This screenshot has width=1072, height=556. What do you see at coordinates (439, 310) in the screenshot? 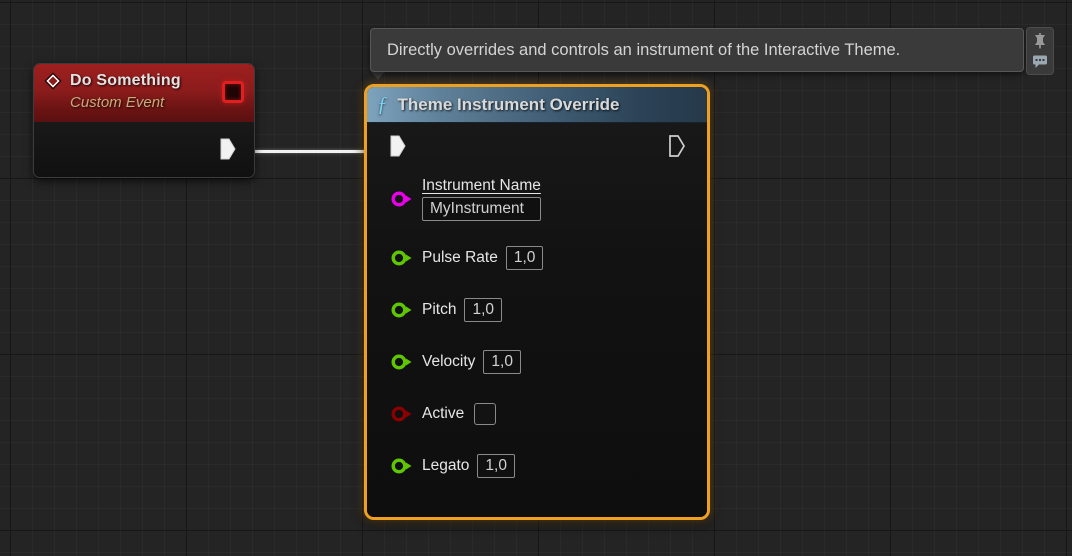
I see `pin-label-pitch: Pitch` at bounding box center [439, 310].